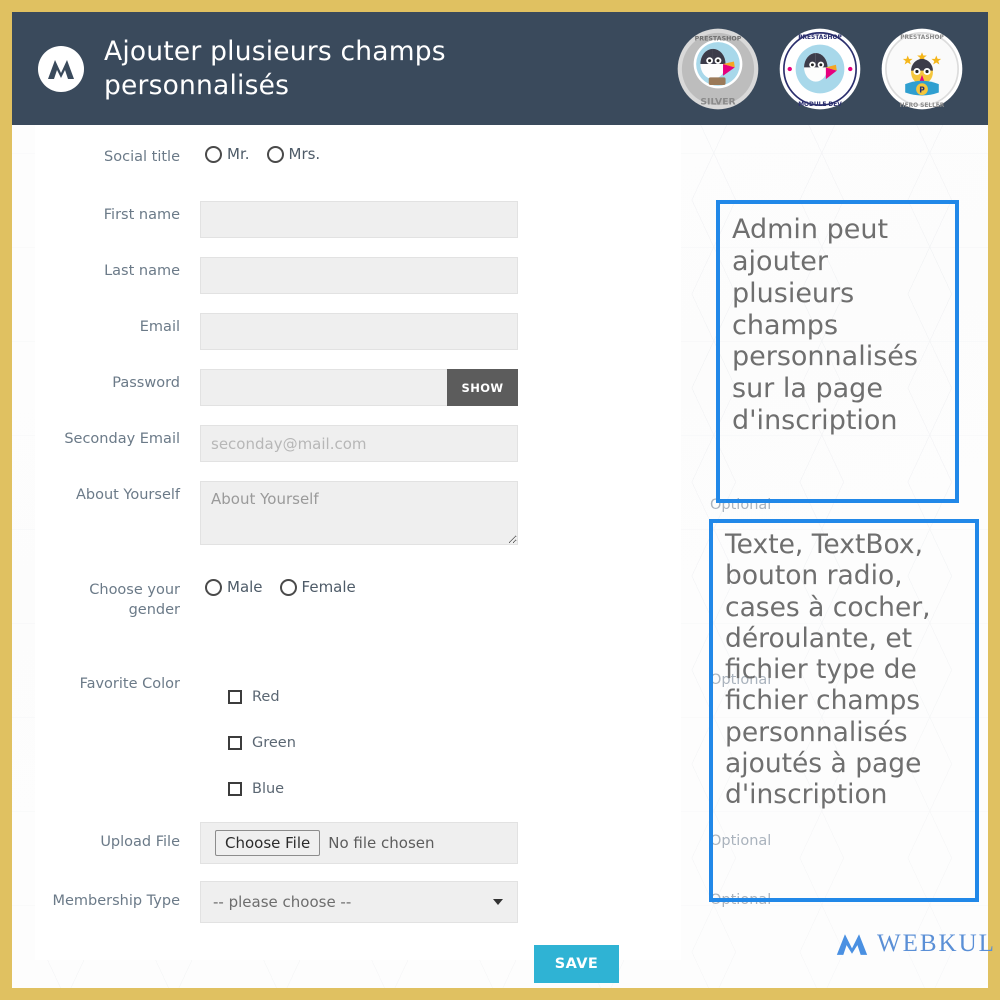  What do you see at coordinates (268, 843) in the screenshot?
I see `choose-file-button: Choose File` at bounding box center [268, 843].